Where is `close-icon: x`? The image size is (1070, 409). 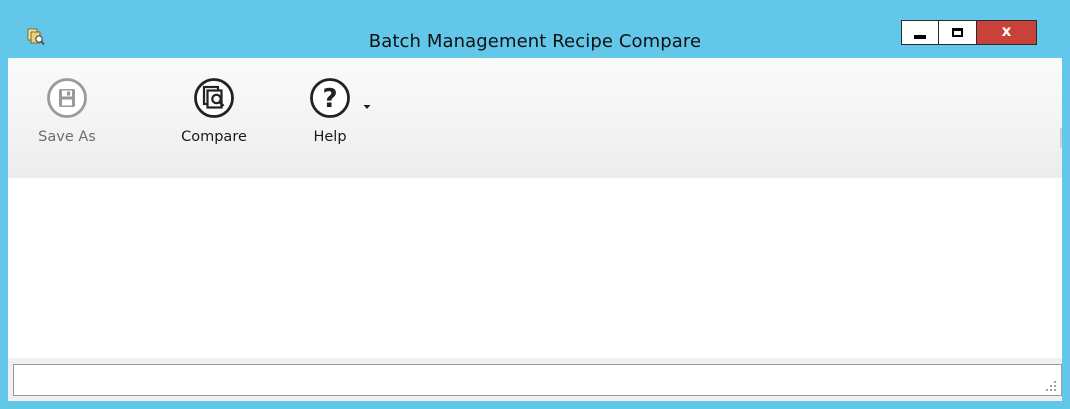 close-icon: x is located at coordinates (1006, 31).